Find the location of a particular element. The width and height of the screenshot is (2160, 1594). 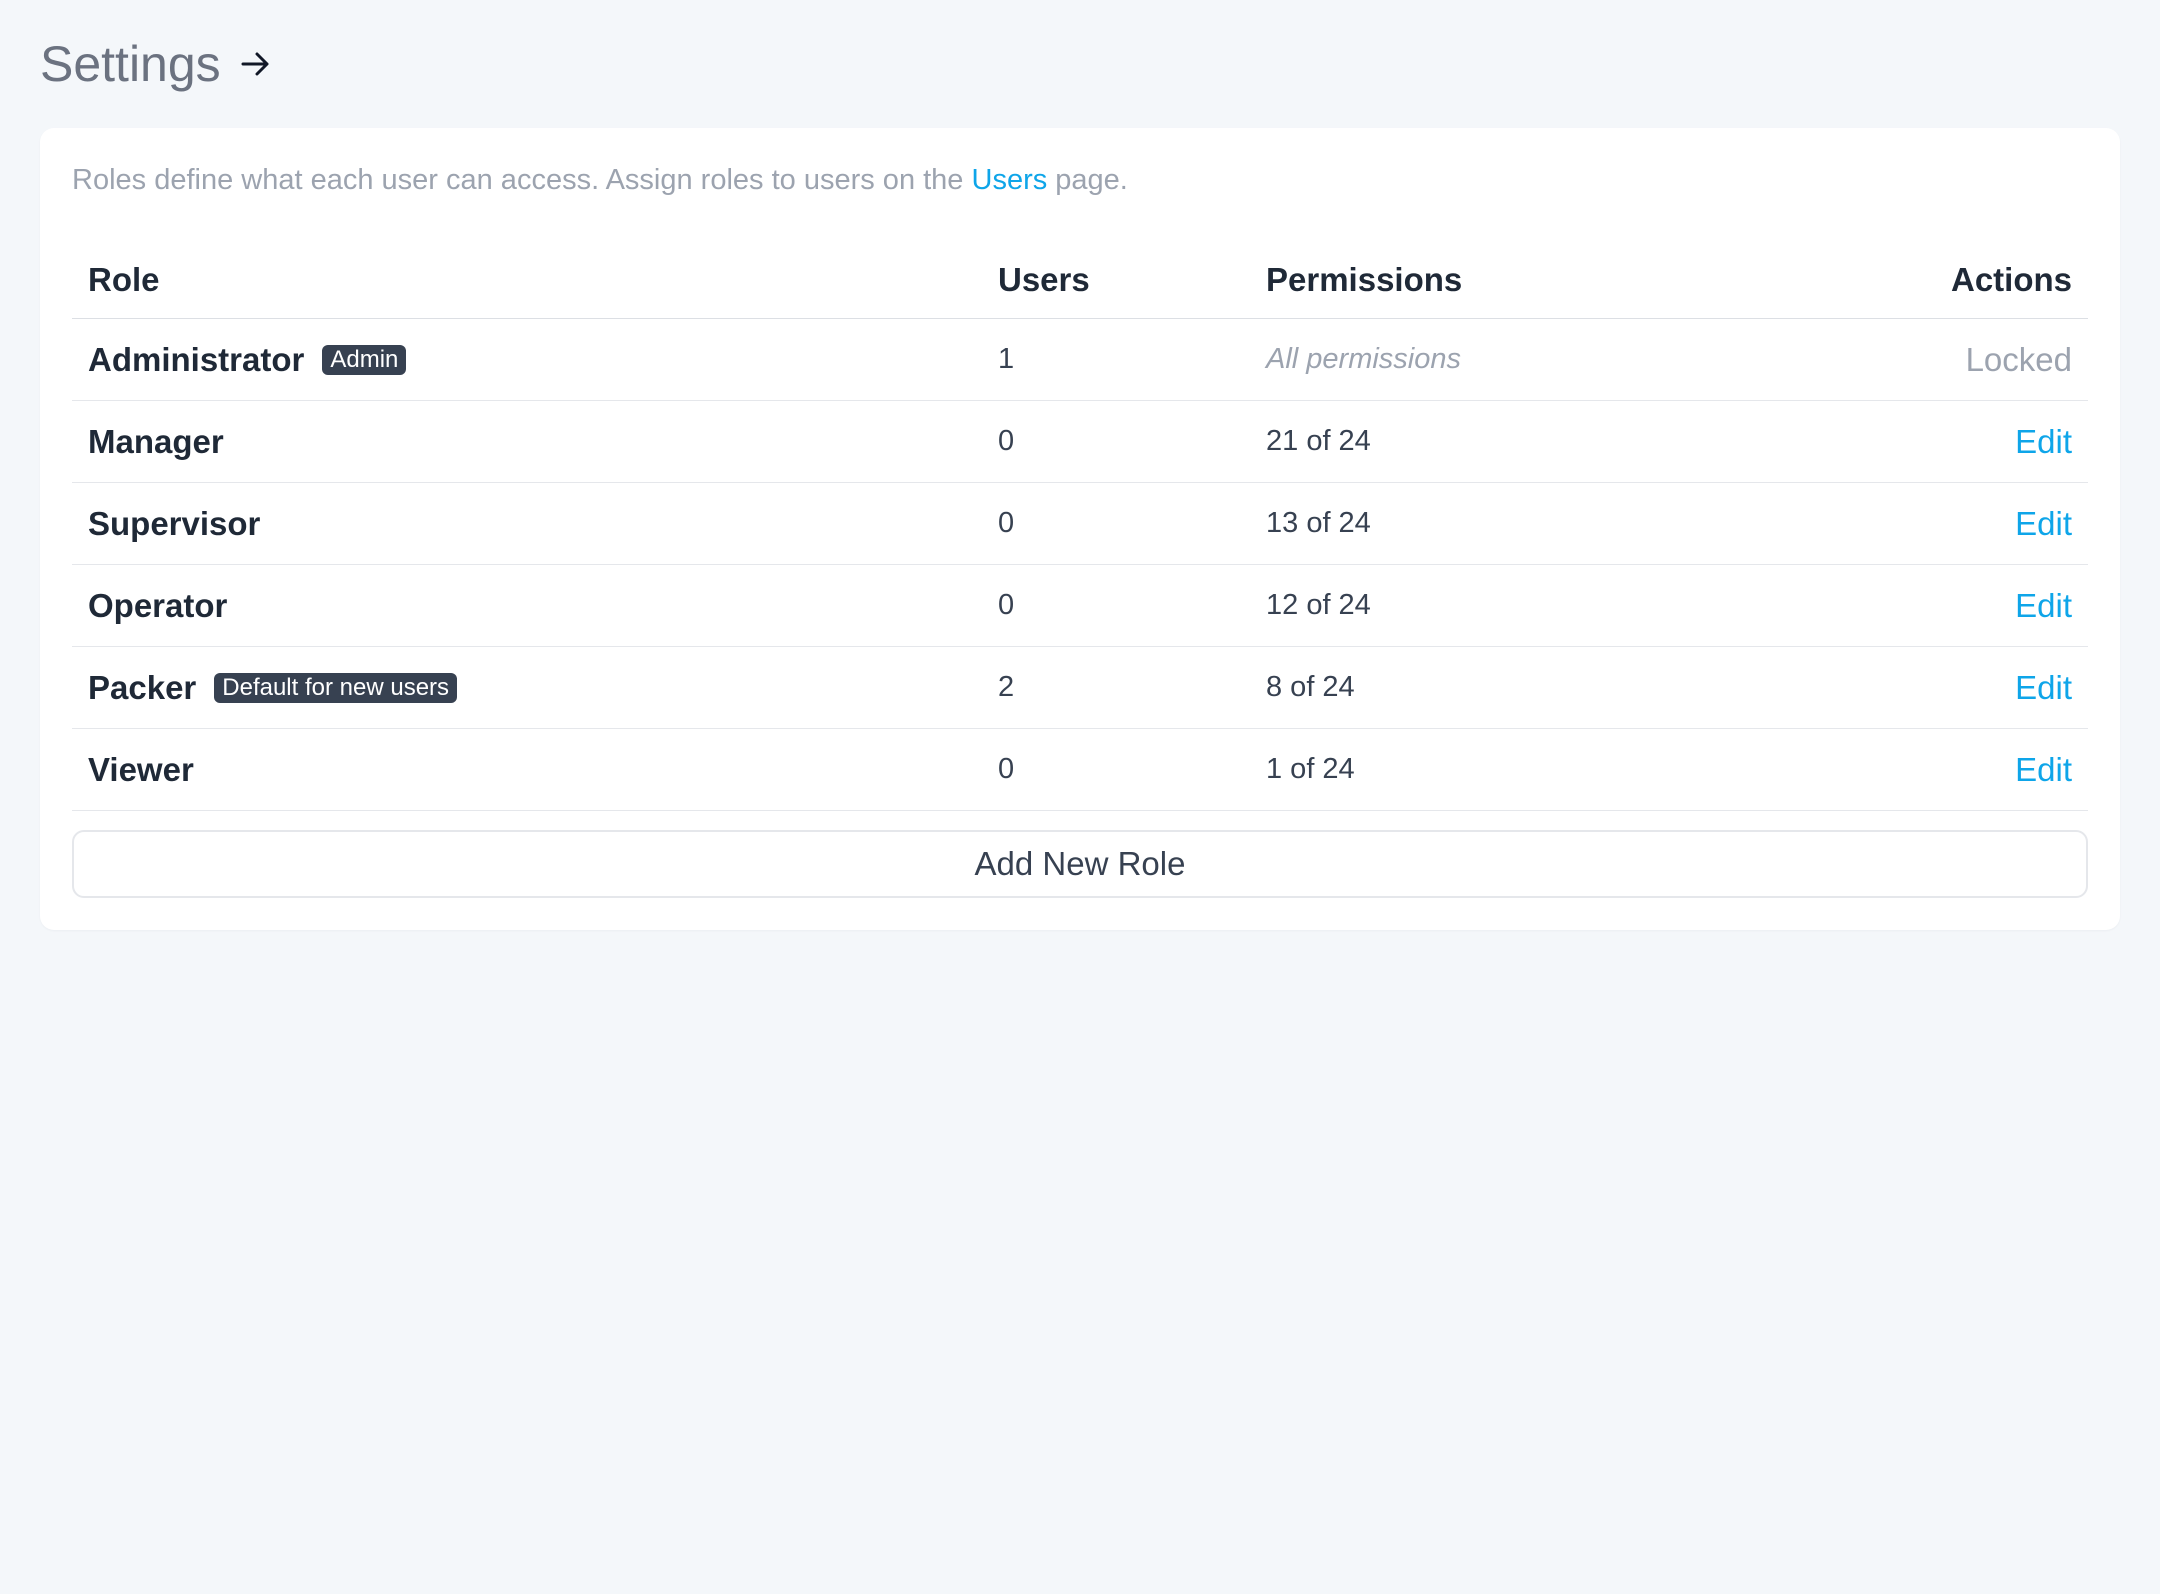

column-header-users: Users is located at coordinates (1044, 279).